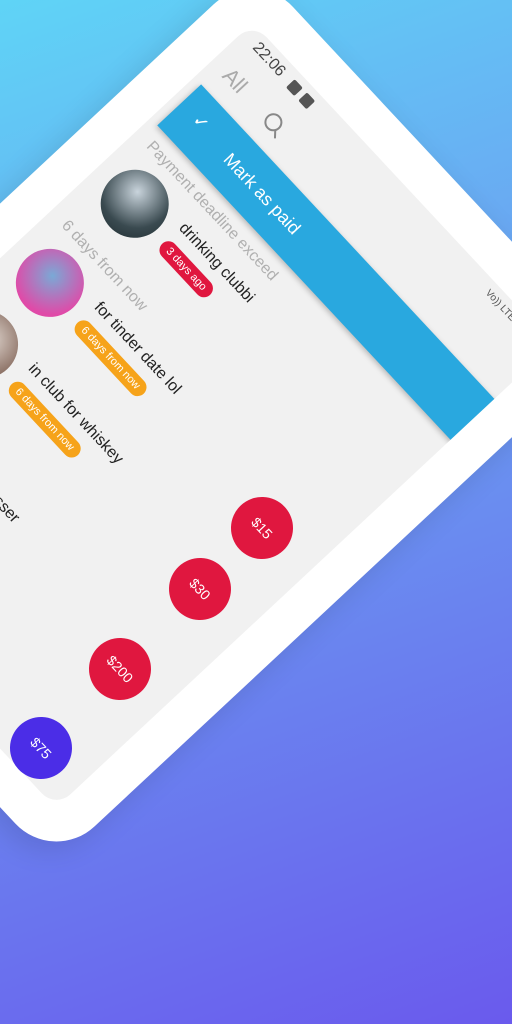 The height and width of the screenshot is (1024, 512). Describe the element at coordinates (294, 88) in the screenshot. I see `gallery-icon` at that location.